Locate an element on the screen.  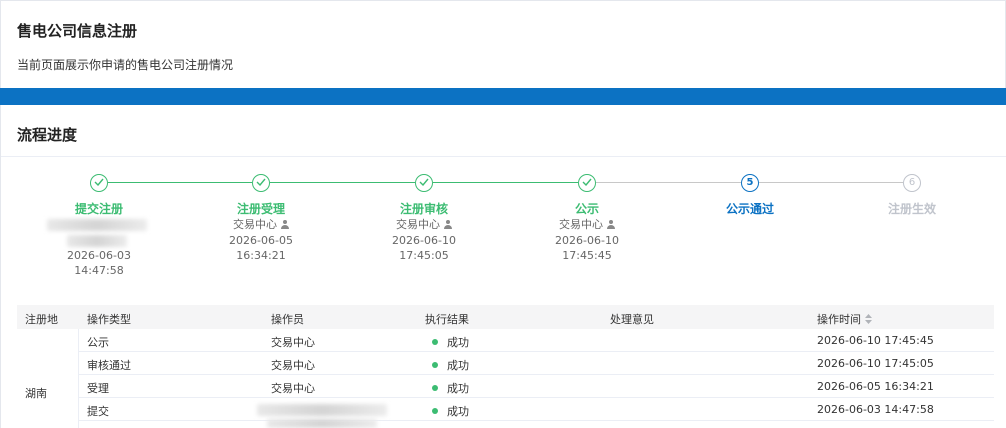
col-operator: 操作员 is located at coordinates (287, 319).